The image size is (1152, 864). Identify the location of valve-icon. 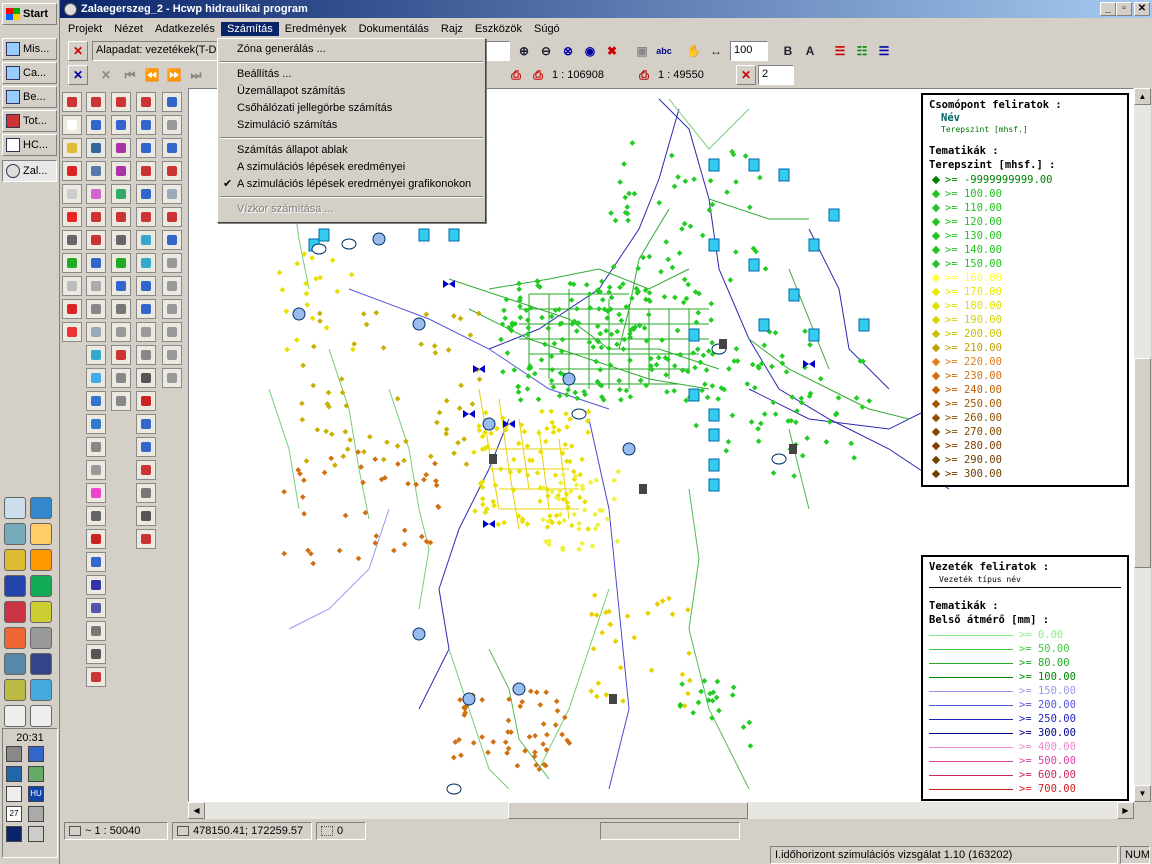
(479, 369).